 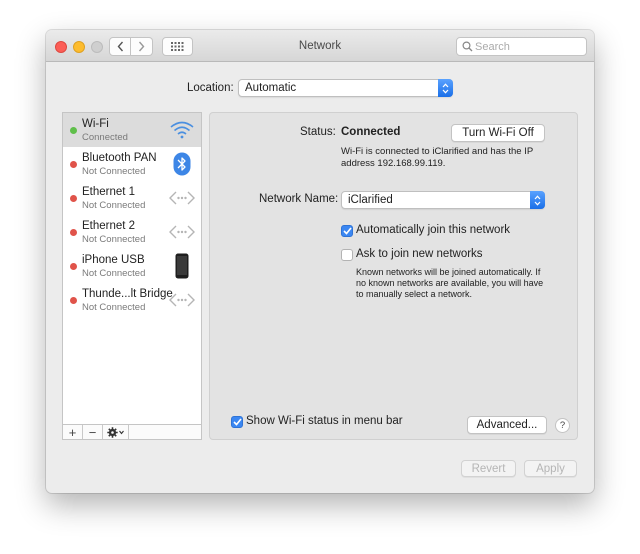 What do you see at coordinates (433, 230) in the screenshot?
I see `auto-join-label: Automatically join this network` at bounding box center [433, 230].